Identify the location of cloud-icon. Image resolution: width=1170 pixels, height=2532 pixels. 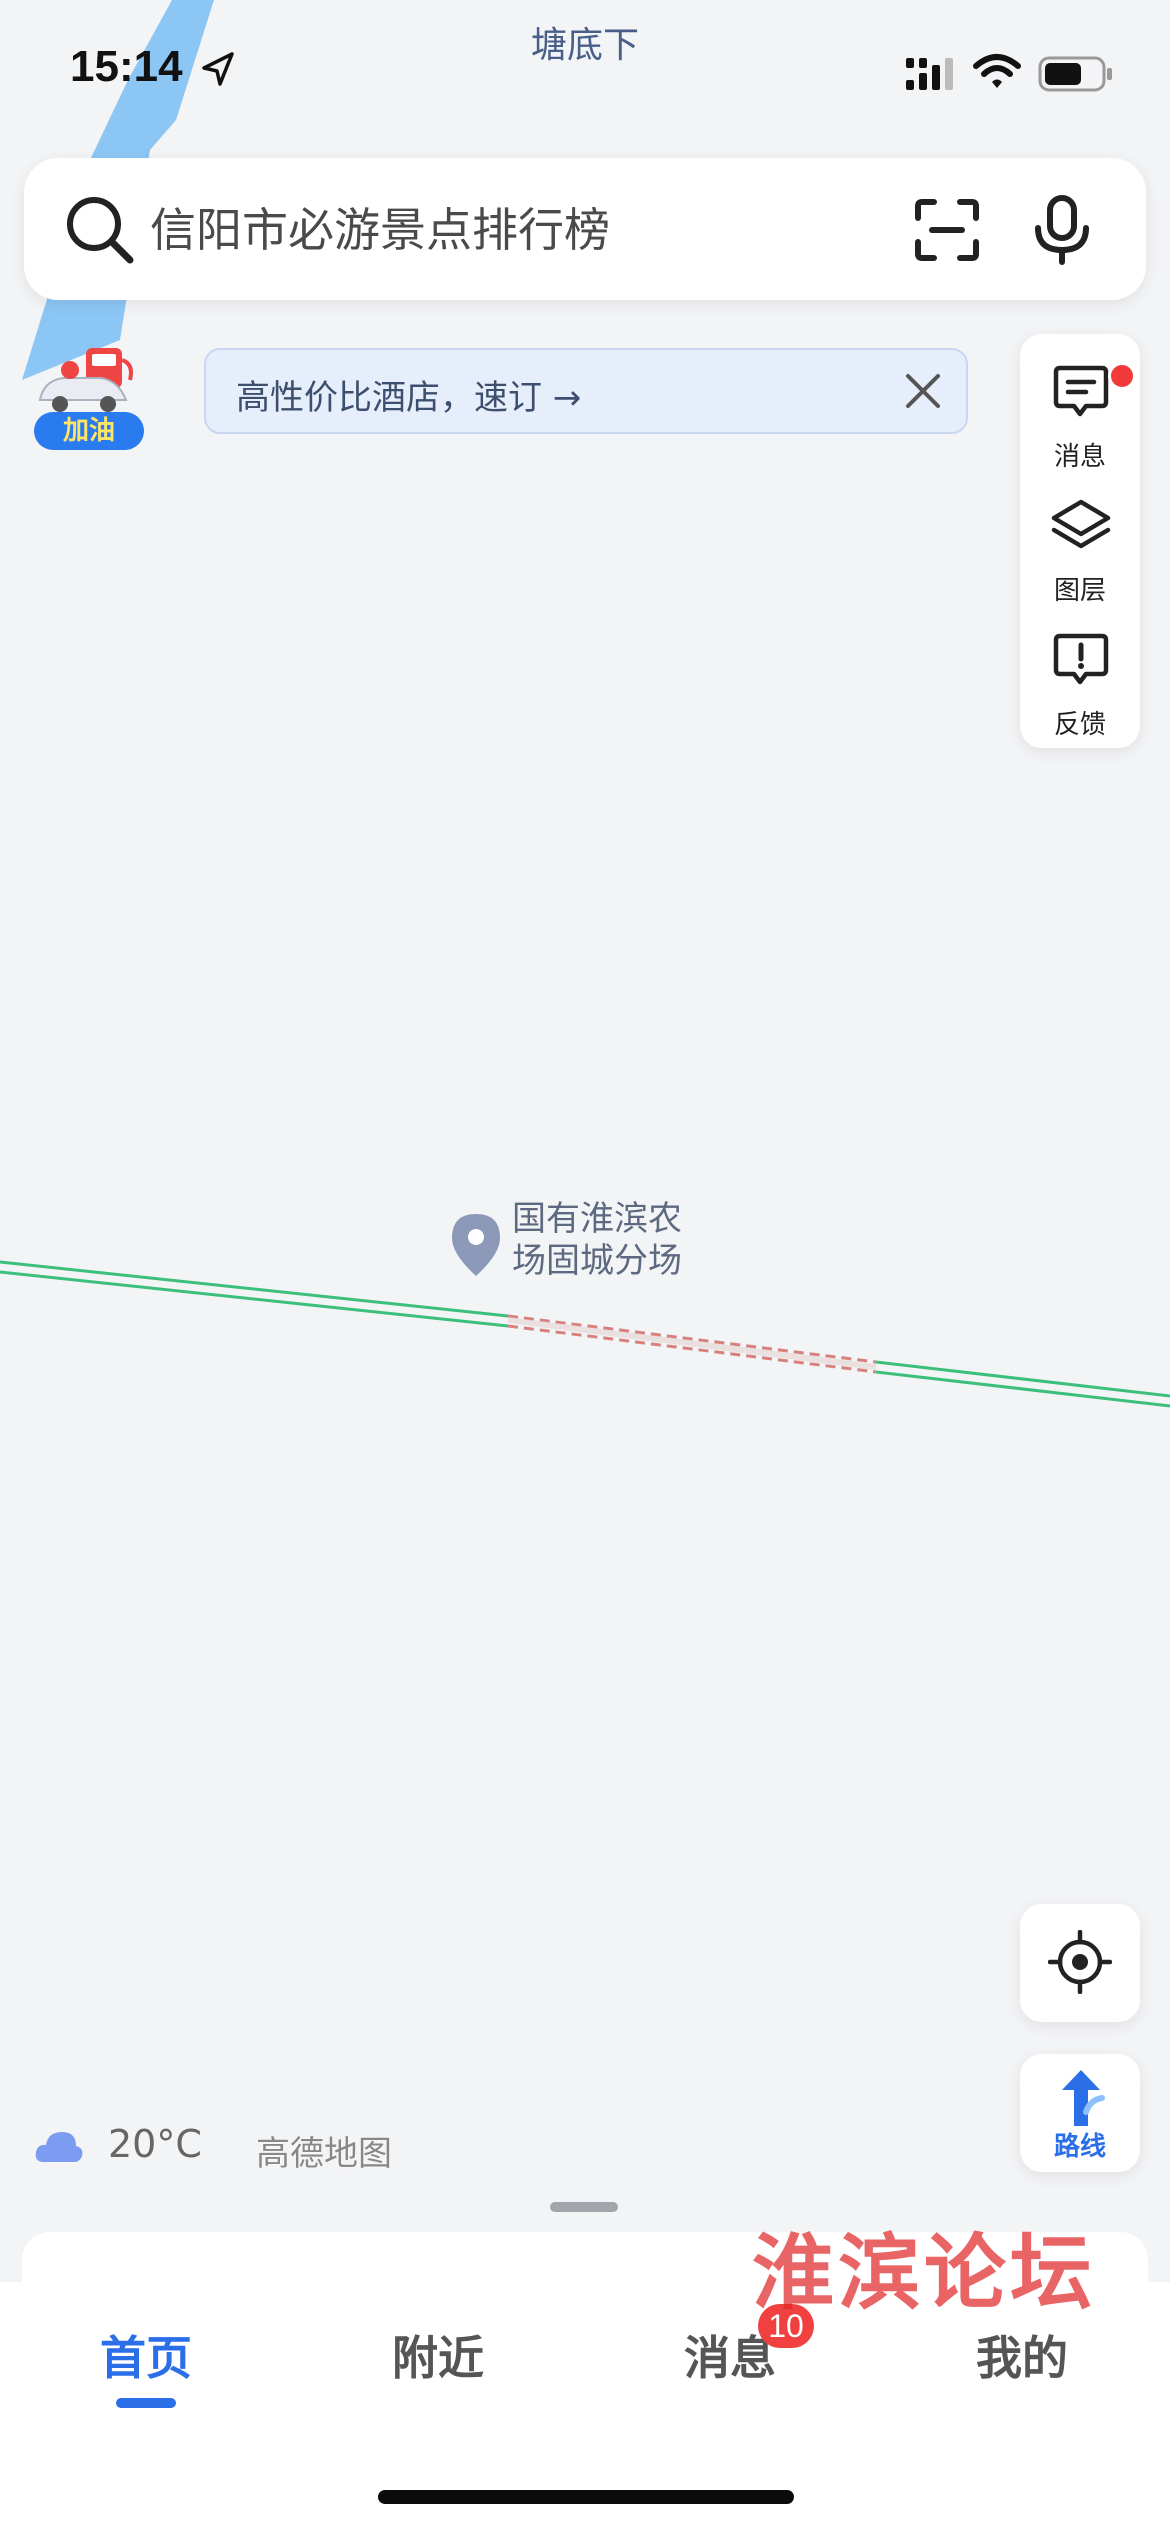
(59, 2147).